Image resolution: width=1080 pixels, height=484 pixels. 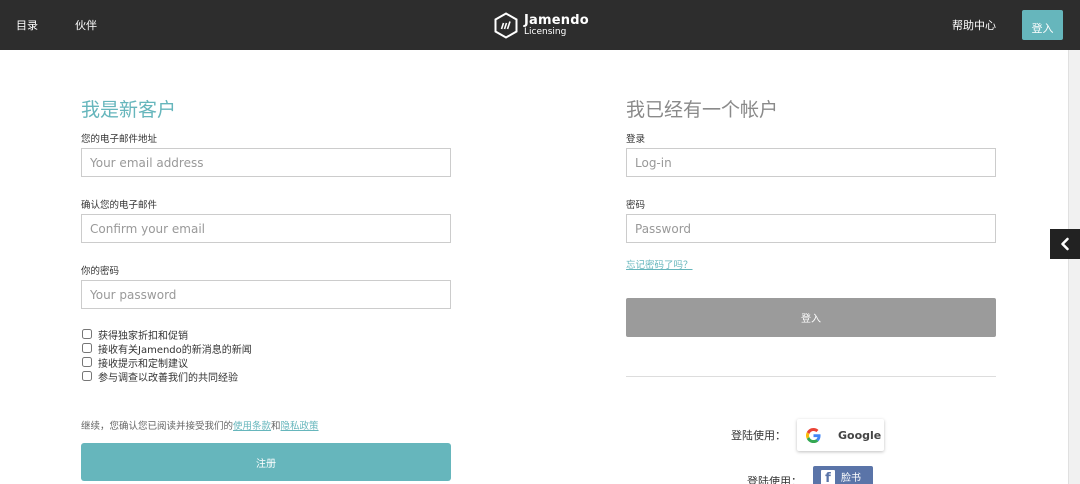 I want to click on checkbox-row-discounts: 获得独家折扣和促销, so click(x=134, y=334).